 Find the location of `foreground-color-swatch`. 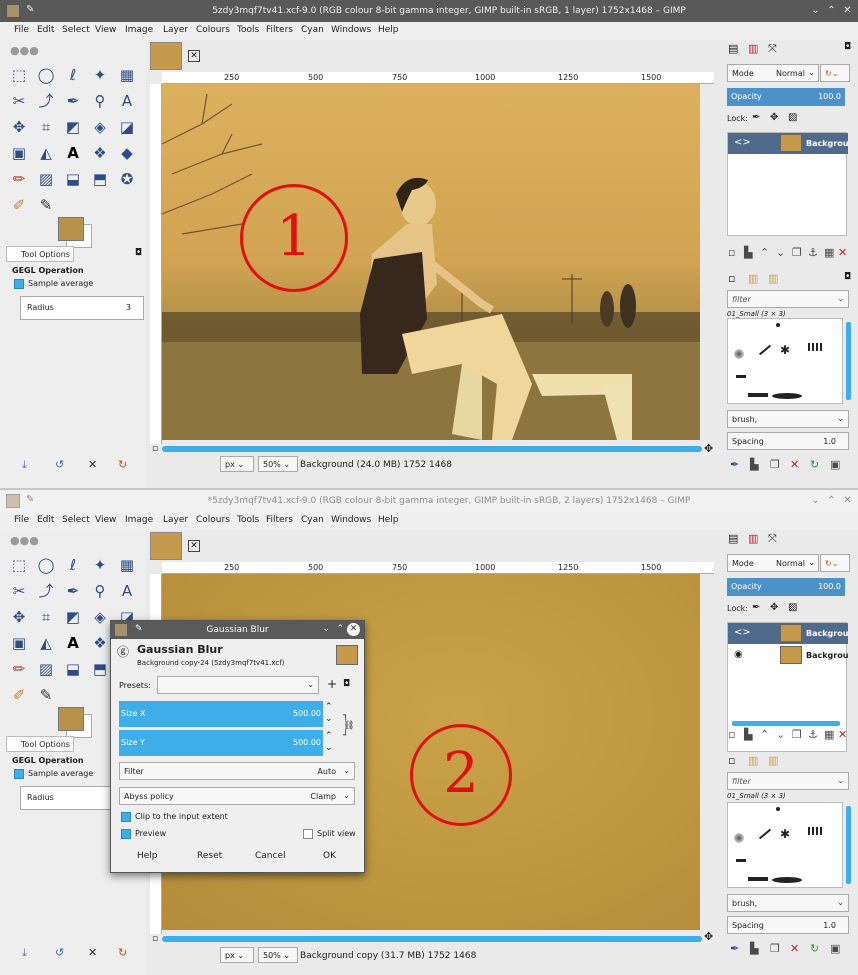

foreground-color-swatch is located at coordinates (71, 229).